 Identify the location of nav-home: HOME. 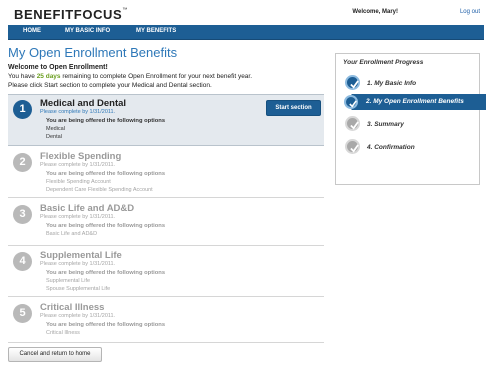
(32, 31).